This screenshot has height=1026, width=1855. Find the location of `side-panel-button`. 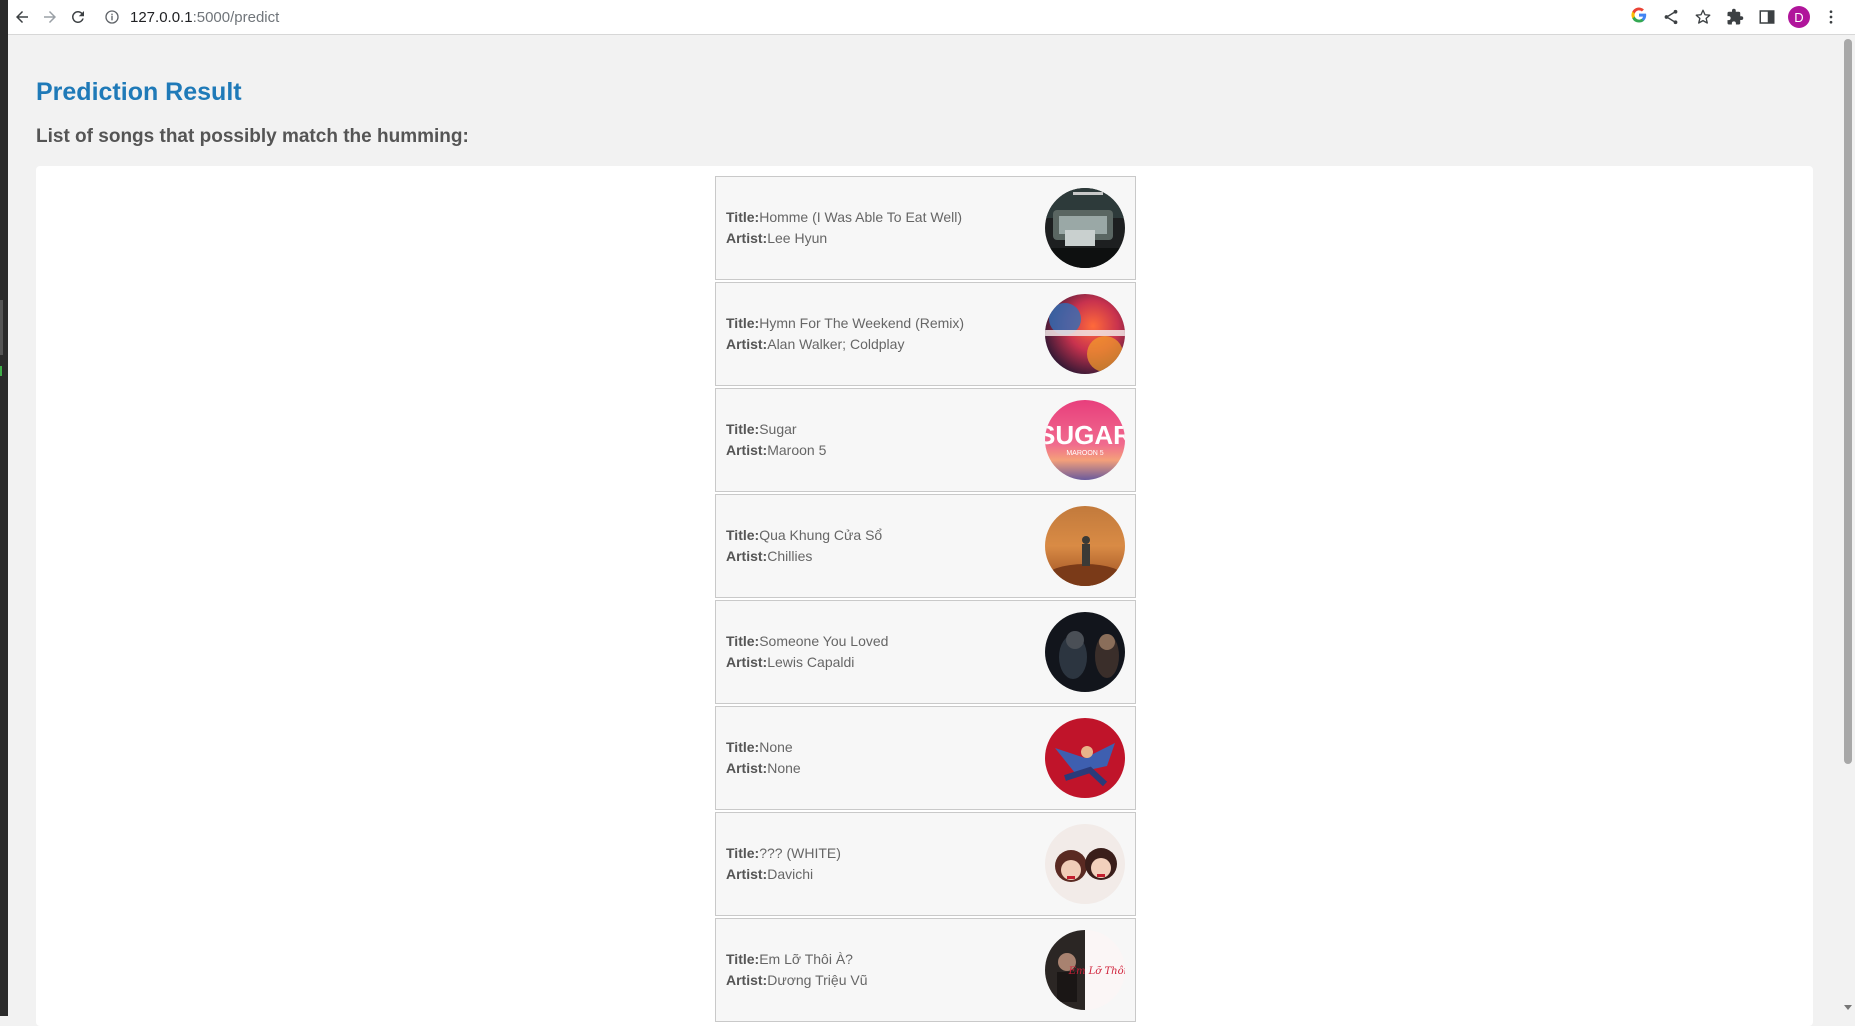

side-panel-button is located at coordinates (1767, 17).